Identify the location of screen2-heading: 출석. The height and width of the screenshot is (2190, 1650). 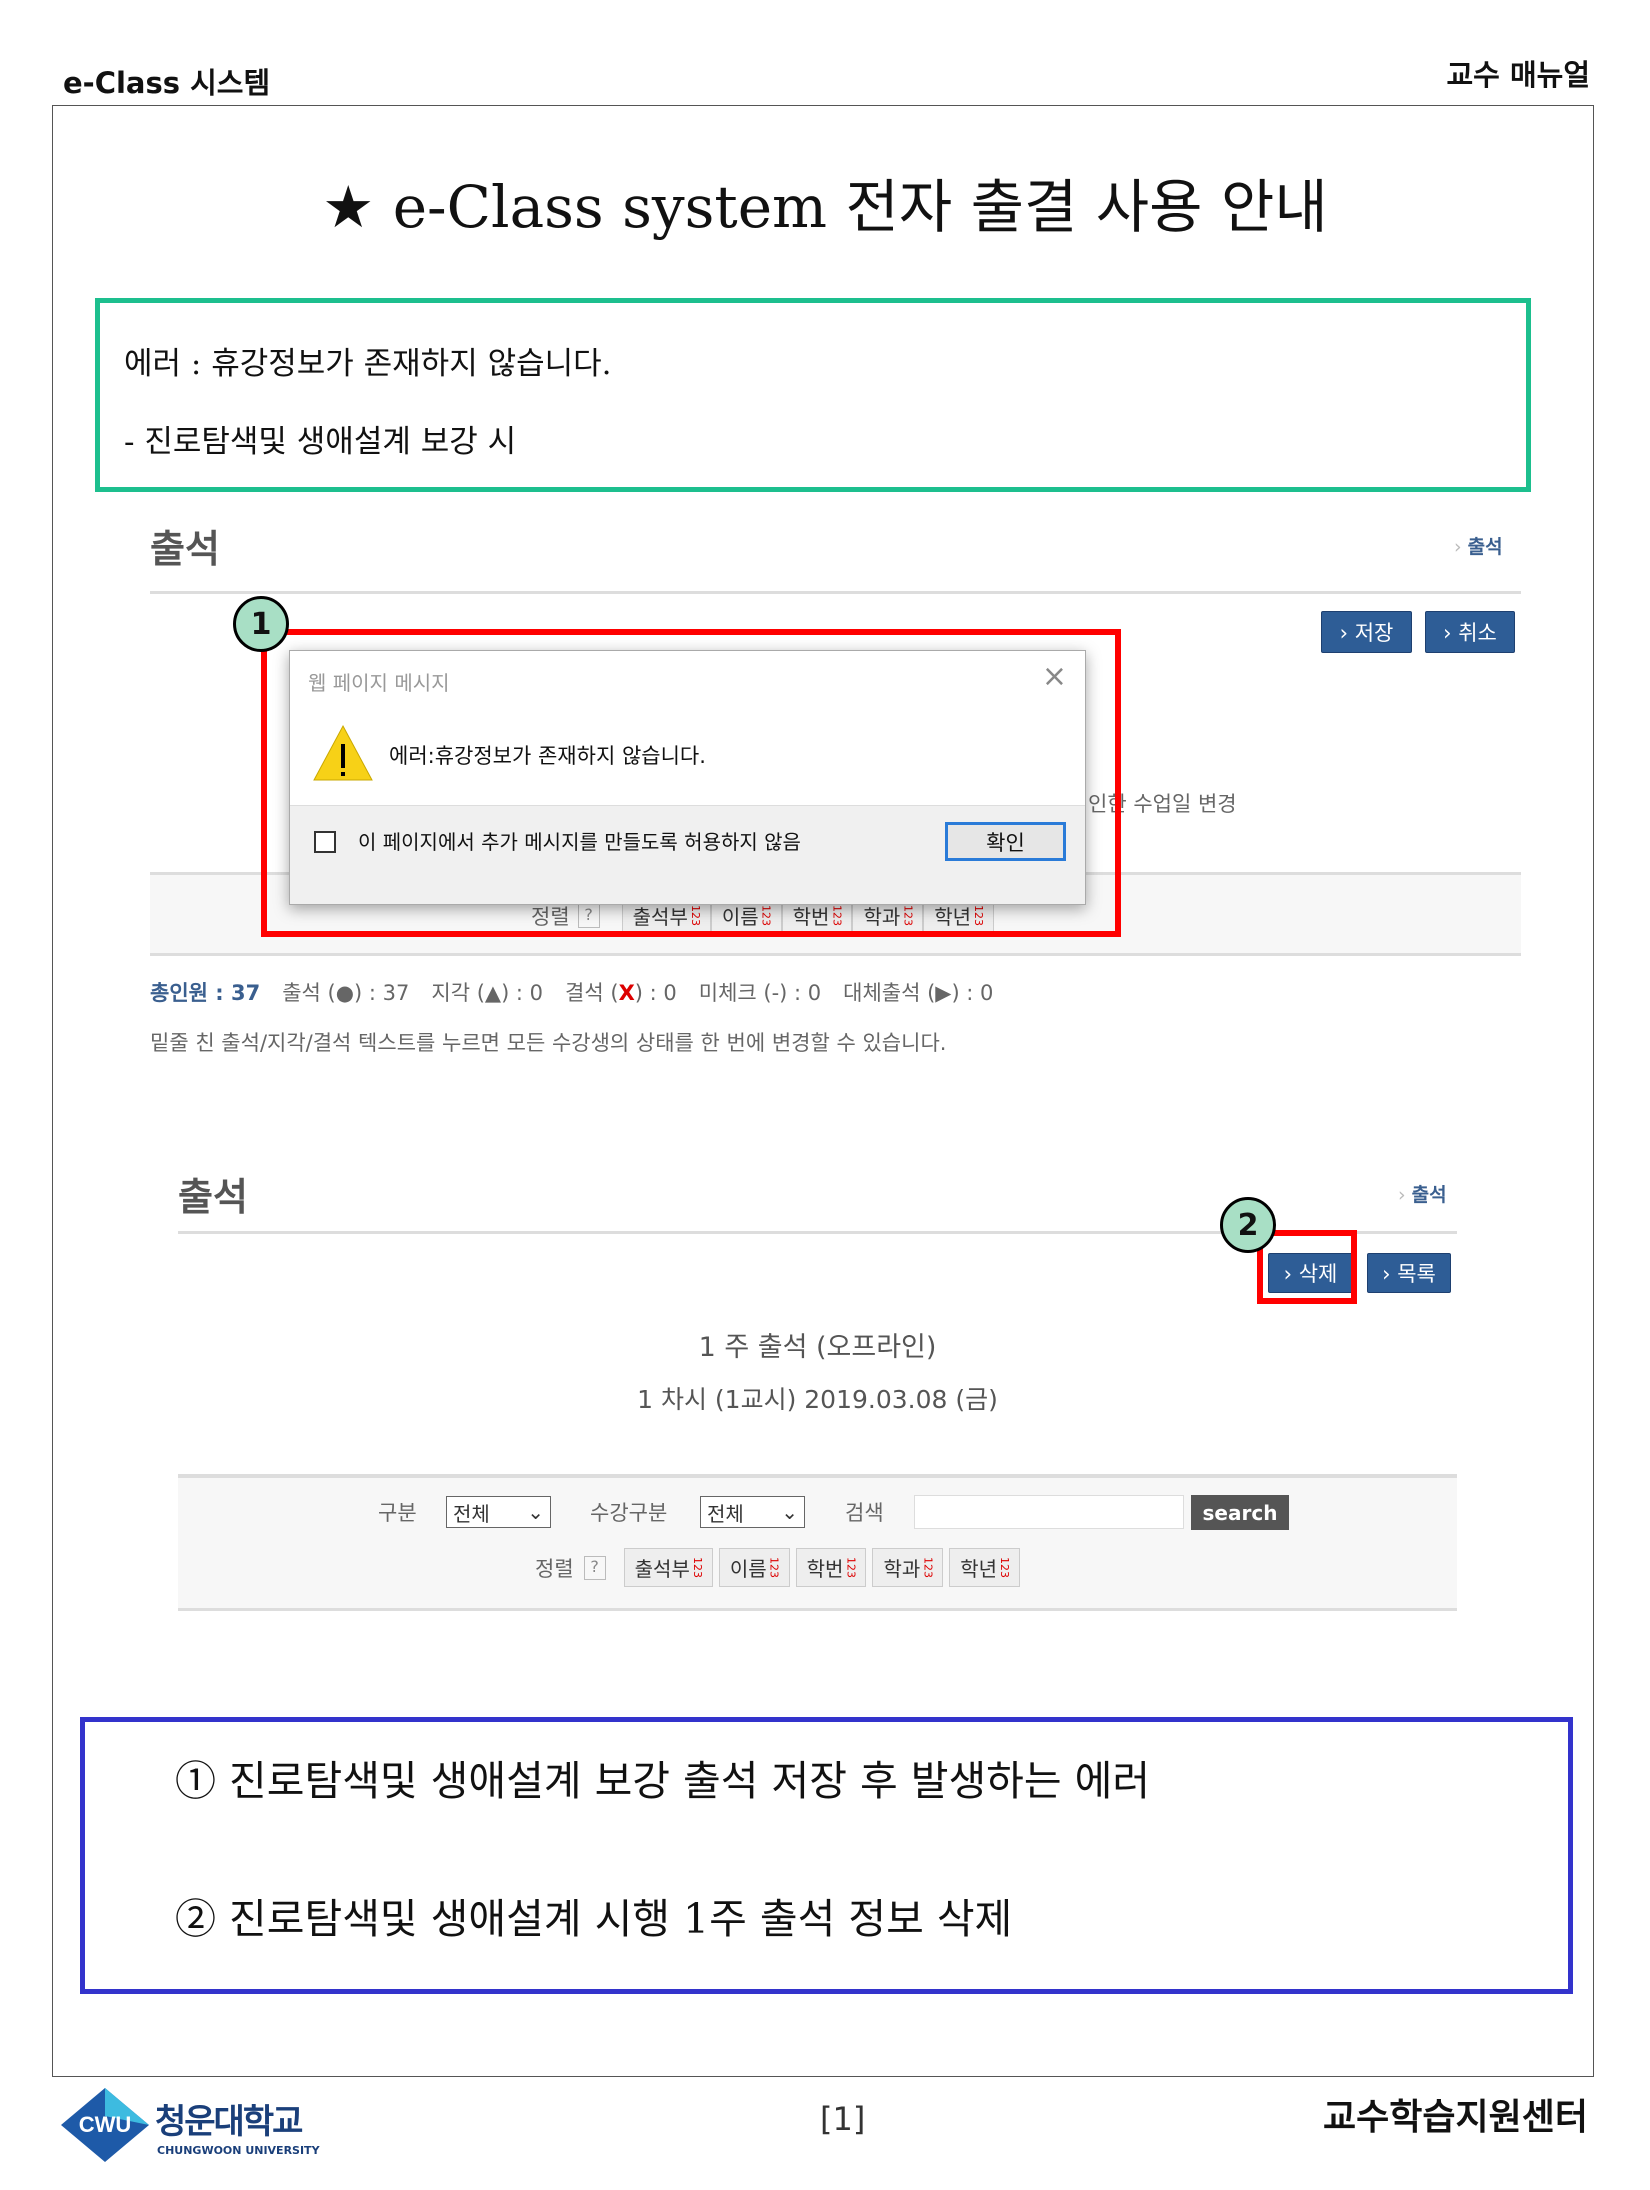
(213, 1197).